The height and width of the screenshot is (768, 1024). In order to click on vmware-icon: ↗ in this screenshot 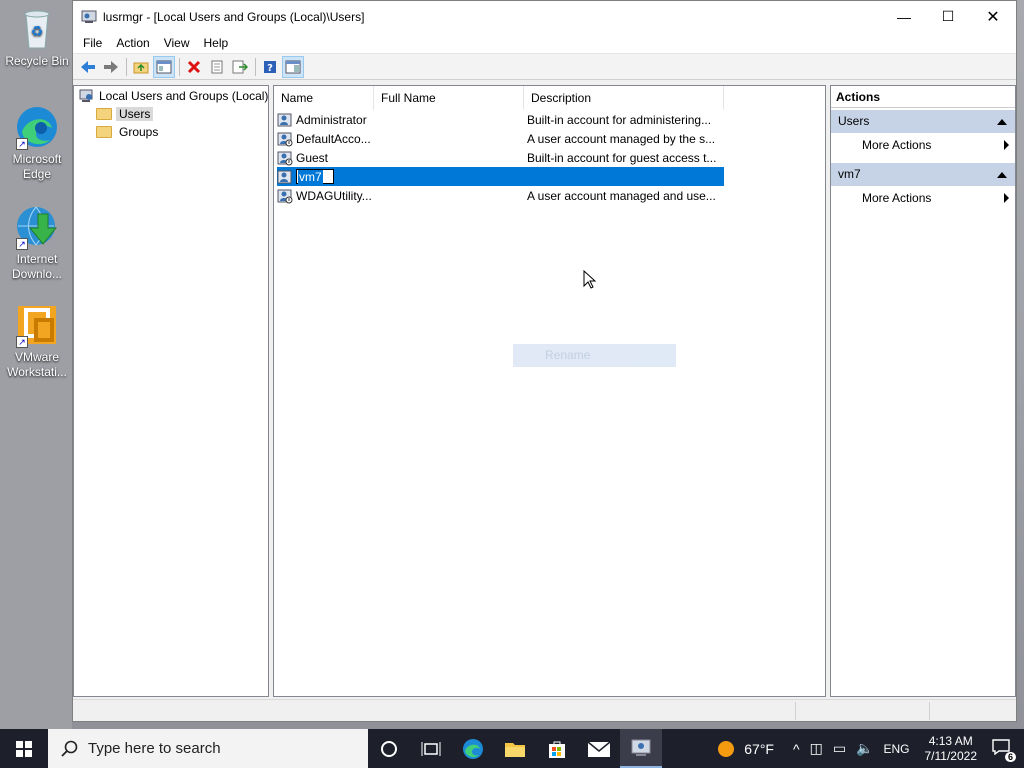, I will do `click(37, 325)`.